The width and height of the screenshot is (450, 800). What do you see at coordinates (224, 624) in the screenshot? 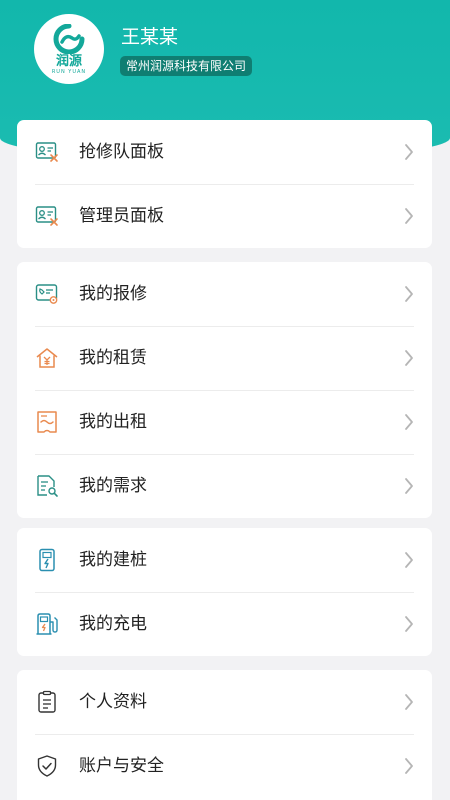
I see `menu-item-my-charging: 我的充电` at bounding box center [224, 624].